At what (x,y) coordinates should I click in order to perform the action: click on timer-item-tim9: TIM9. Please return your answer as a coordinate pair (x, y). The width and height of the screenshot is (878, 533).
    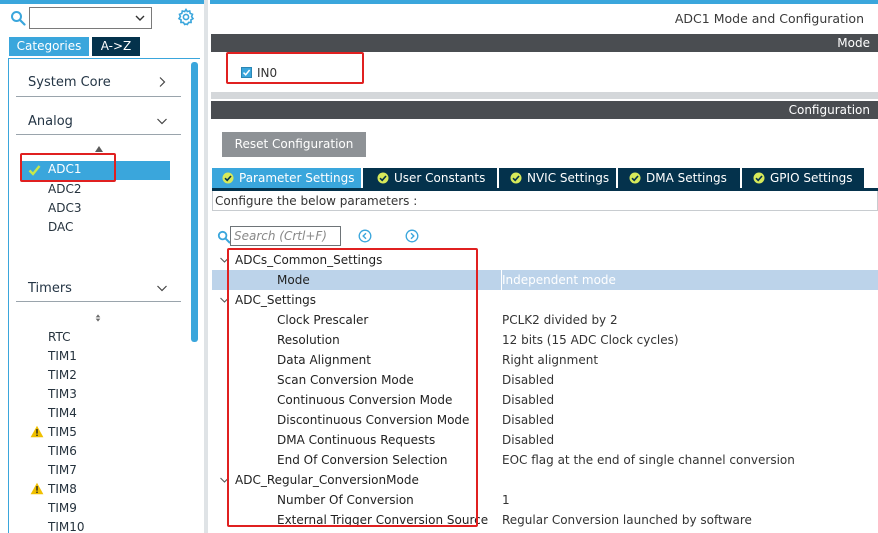
    Looking at the image, I should click on (62, 508).